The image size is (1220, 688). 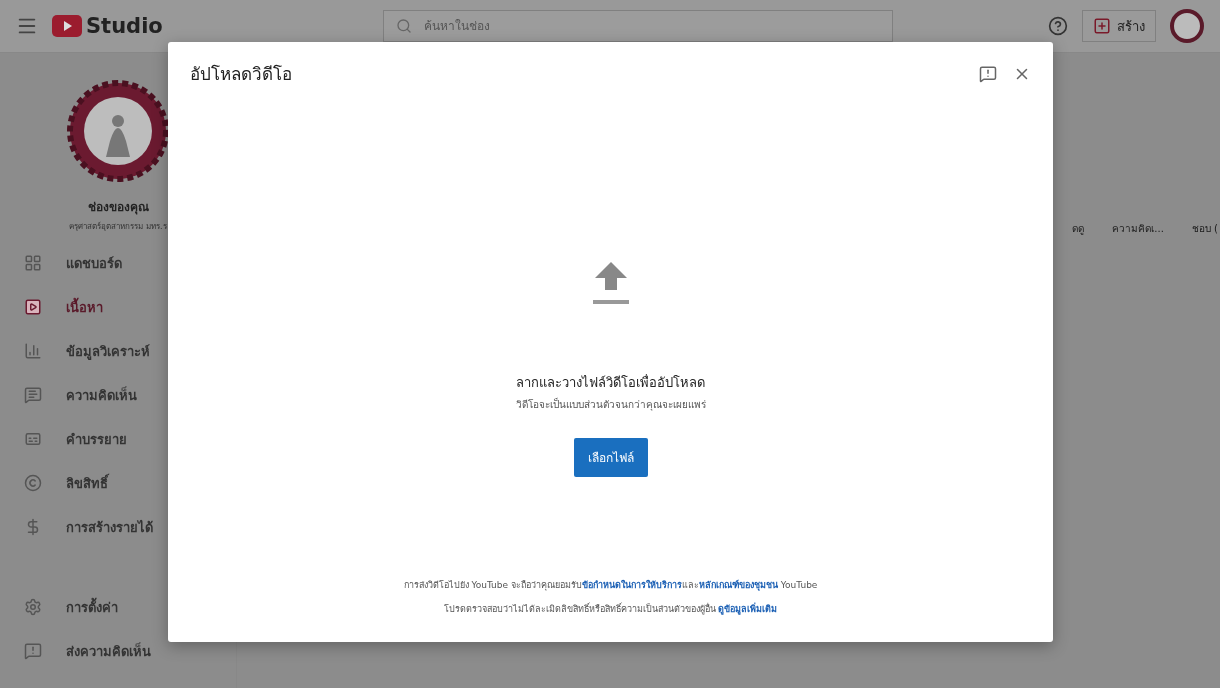 What do you see at coordinates (610, 457) in the screenshot?
I see `select-file-button: เลือกไฟล์` at bounding box center [610, 457].